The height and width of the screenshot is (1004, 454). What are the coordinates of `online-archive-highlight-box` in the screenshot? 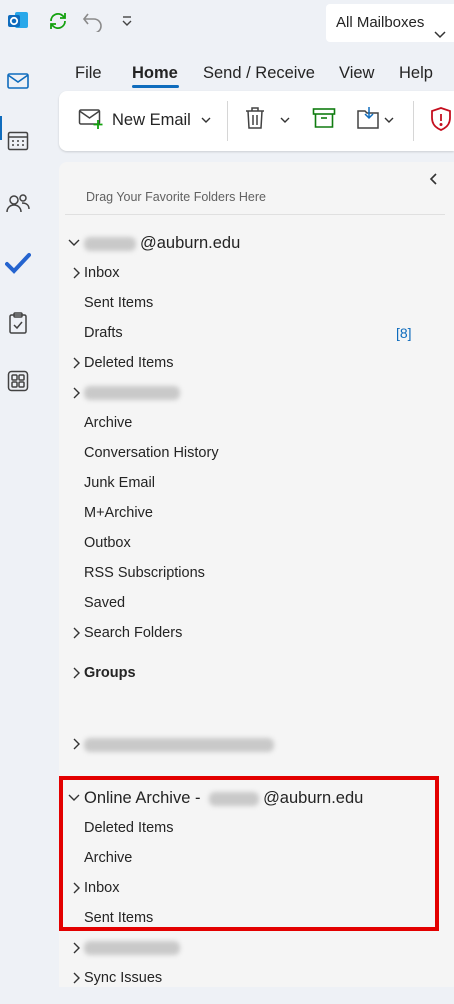 It's located at (249, 853).